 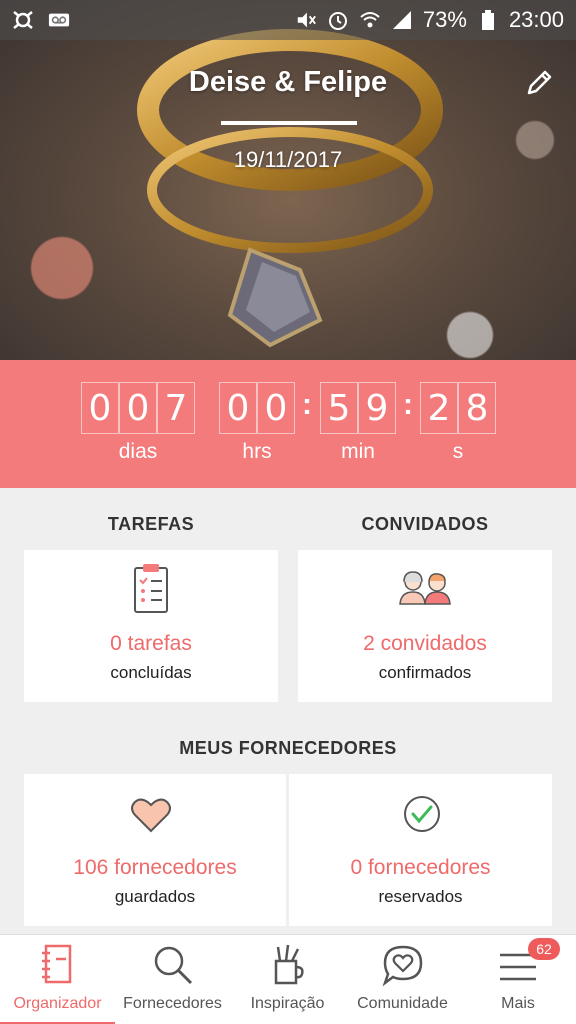 What do you see at coordinates (151, 815) in the screenshot?
I see `heart-icon` at bounding box center [151, 815].